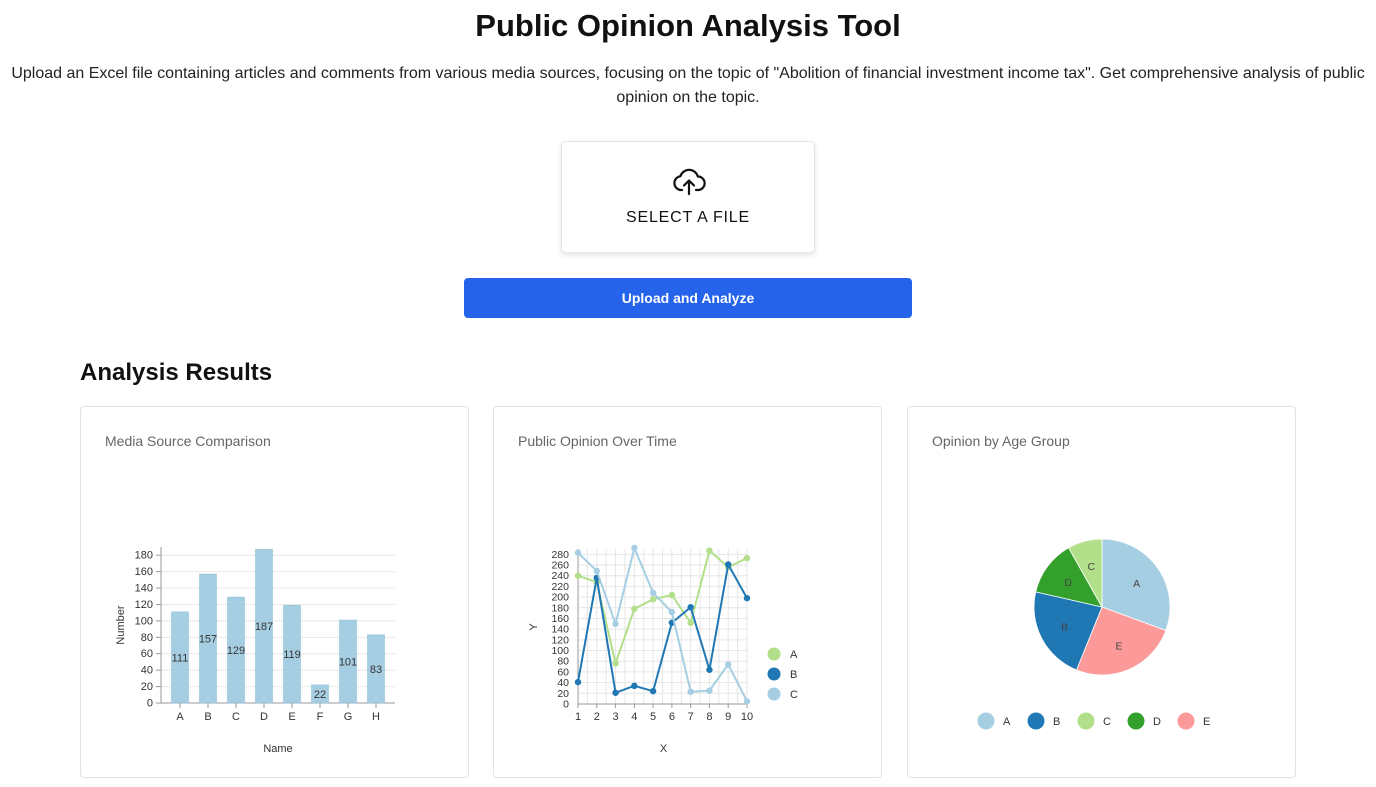 The height and width of the screenshot is (787, 1376). I want to click on y-tick-label: 100, so click(144, 621).